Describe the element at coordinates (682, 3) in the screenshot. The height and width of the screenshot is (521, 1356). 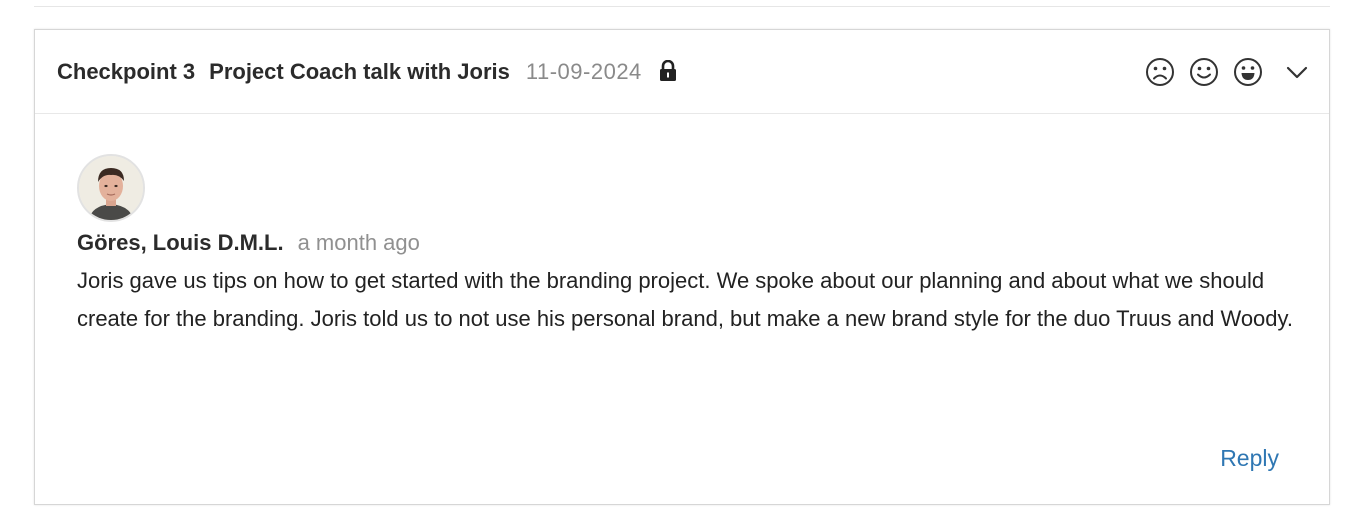
I see `previous-card-edge` at that location.